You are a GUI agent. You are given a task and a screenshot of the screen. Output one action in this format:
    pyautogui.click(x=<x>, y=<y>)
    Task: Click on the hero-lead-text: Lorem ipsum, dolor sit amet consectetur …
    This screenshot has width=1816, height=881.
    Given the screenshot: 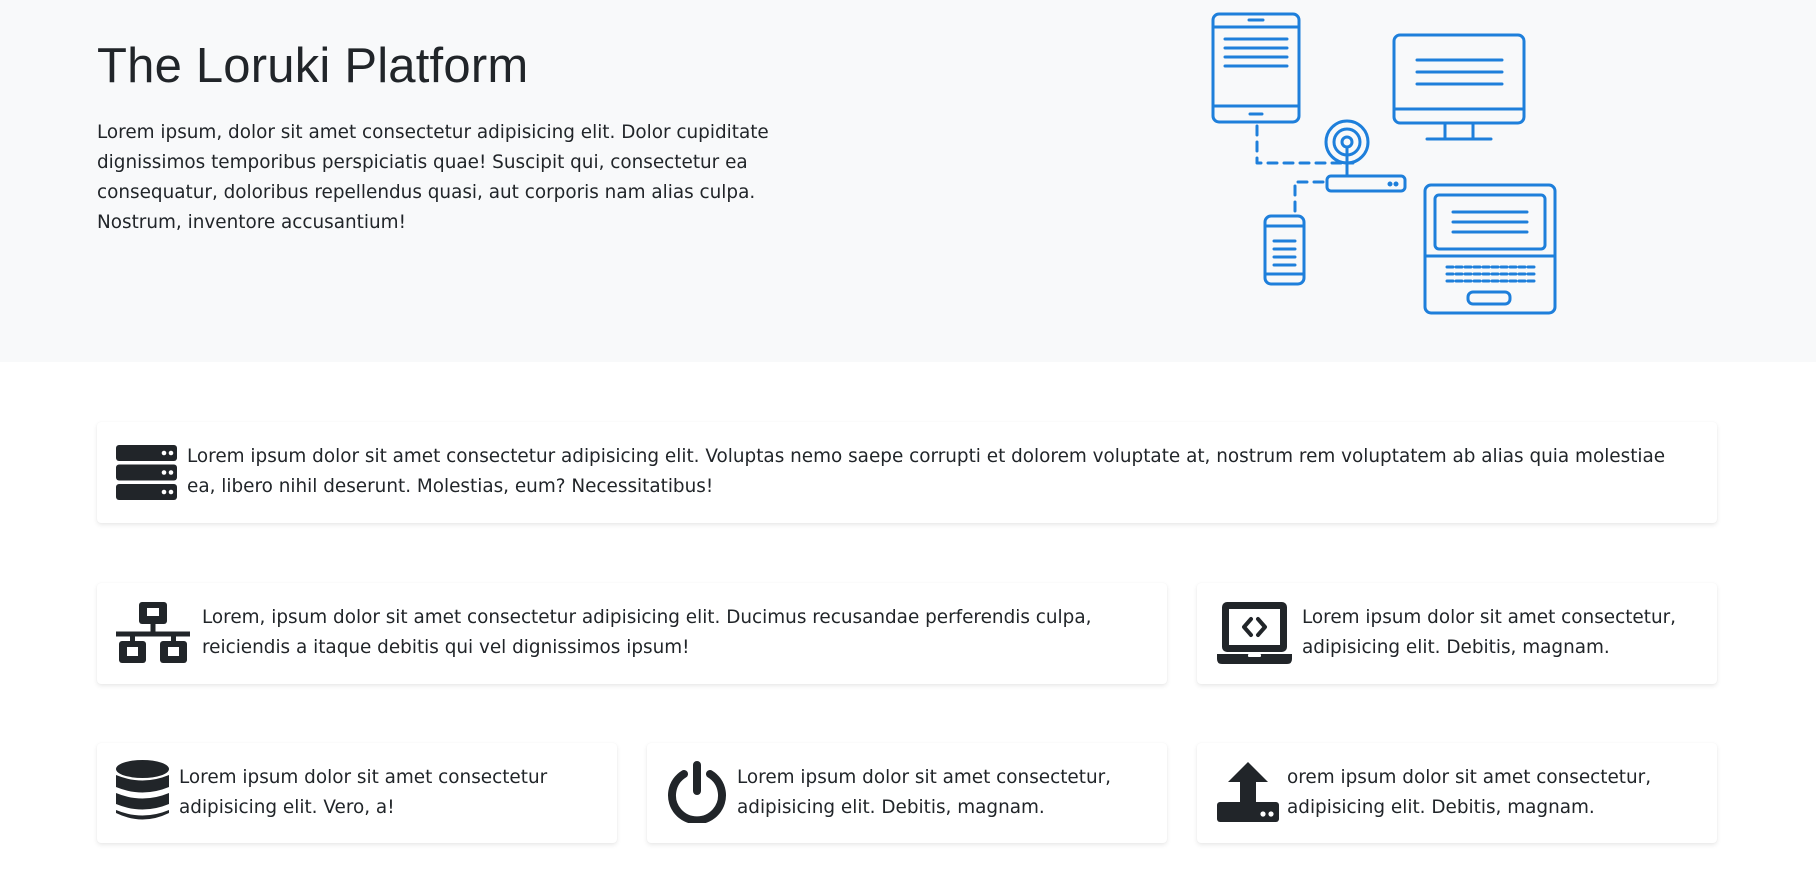 What is the action you would take?
    pyautogui.click(x=433, y=177)
    